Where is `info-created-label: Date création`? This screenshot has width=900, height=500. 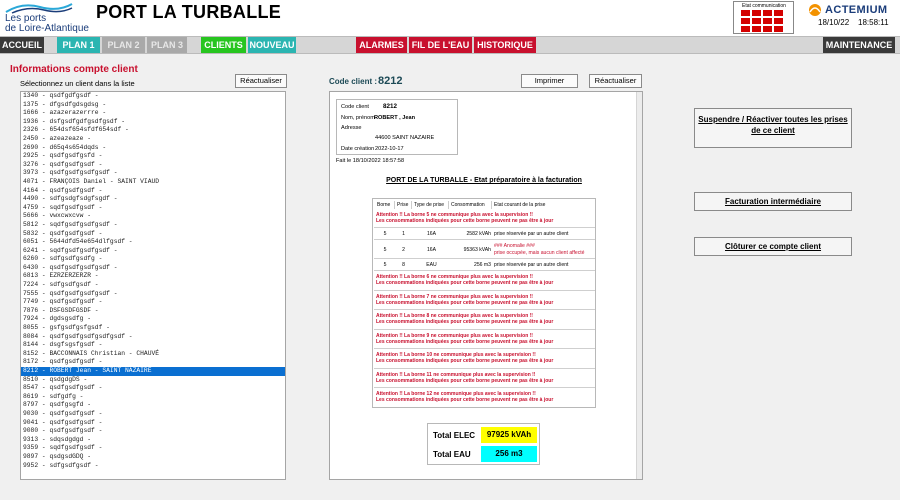
info-created-label: Date création is located at coordinates (358, 149).